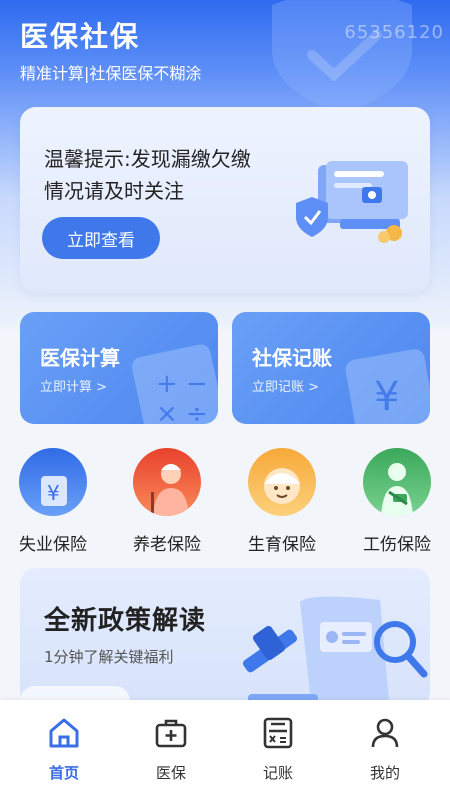  I want to click on maternity-insurance-label: 生育保险, so click(282, 545).